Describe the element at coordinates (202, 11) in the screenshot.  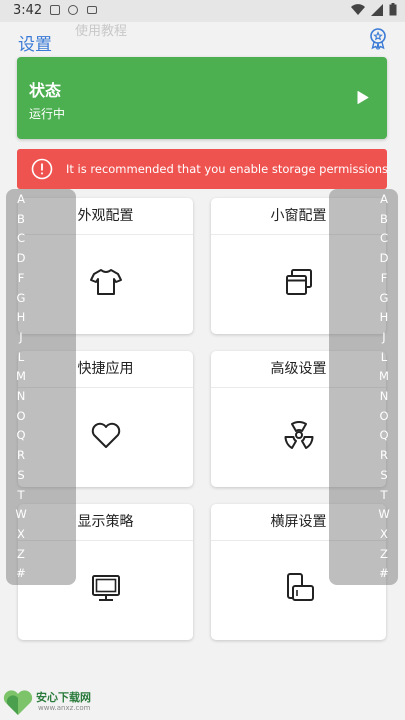
I see `status-bar: 3:42` at that location.